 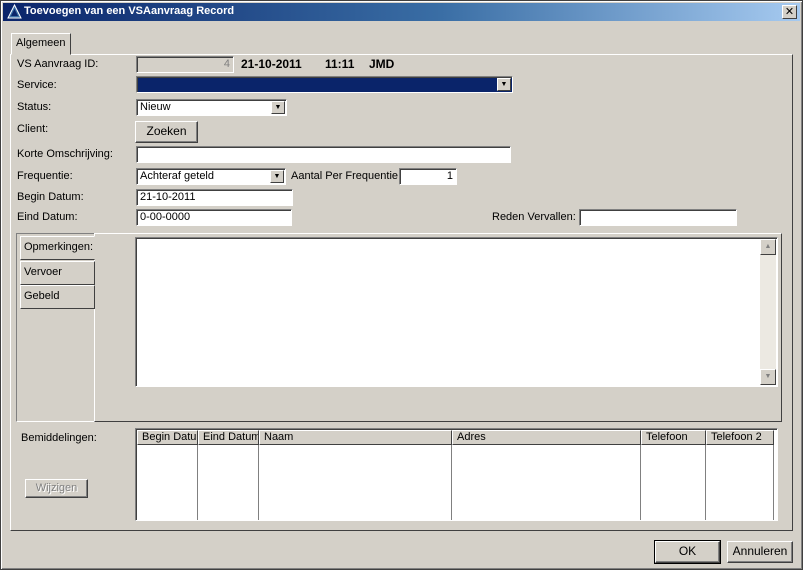 What do you see at coordinates (760, 552) in the screenshot?
I see `annuleren-button: Annuleren` at bounding box center [760, 552].